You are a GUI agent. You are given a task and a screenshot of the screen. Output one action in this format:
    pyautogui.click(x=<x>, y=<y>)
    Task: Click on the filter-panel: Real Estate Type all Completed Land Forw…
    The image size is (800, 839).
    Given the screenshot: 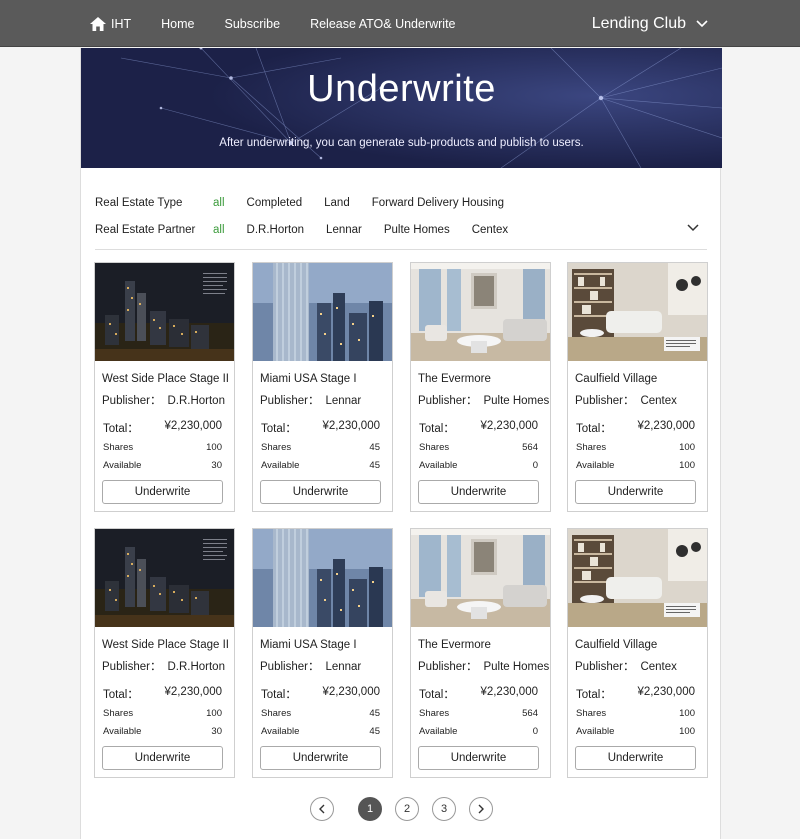 What is the action you would take?
    pyautogui.click(x=401, y=216)
    